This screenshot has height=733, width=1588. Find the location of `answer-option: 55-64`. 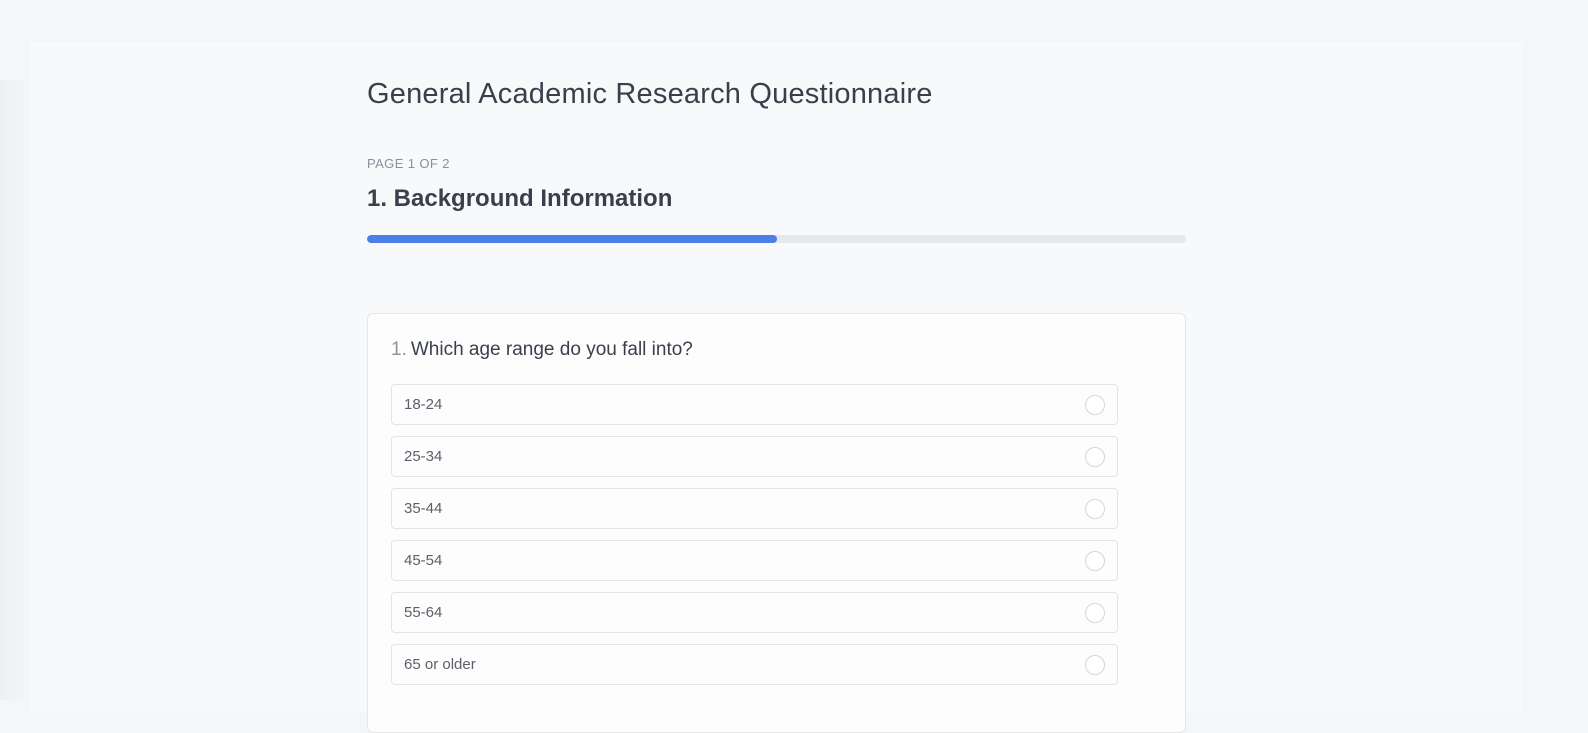

answer-option: 55-64 is located at coordinates (754, 612).